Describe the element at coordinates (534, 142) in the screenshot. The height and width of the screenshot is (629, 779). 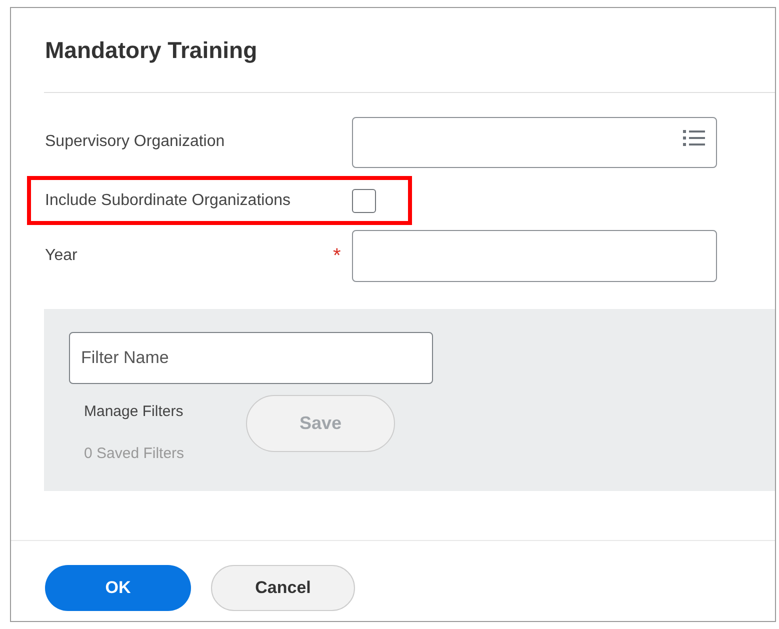
I see `prompt-field` at that location.